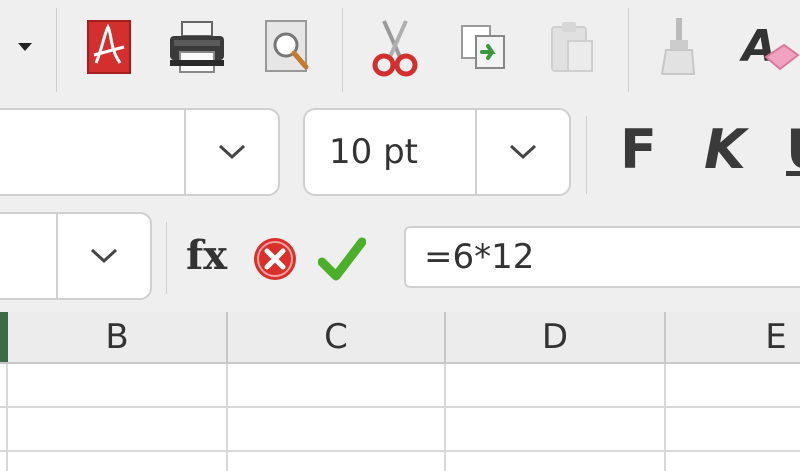  What do you see at coordinates (602, 257) in the screenshot?
I see `formula-input: =6*12` at bounding box center [602, 257].